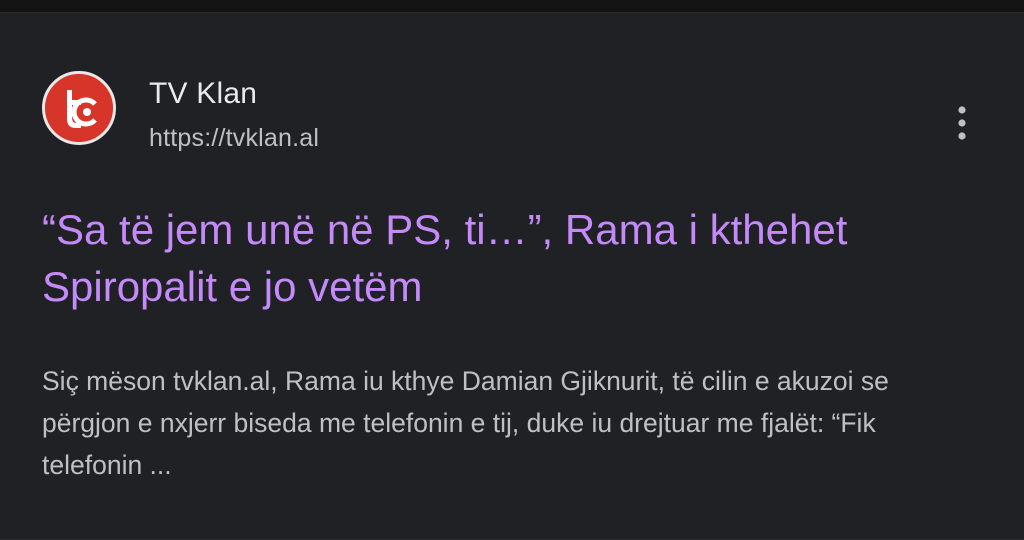 This screenshot has width=1024, height=540. I want to click on more-options-button, so click(962, 123).